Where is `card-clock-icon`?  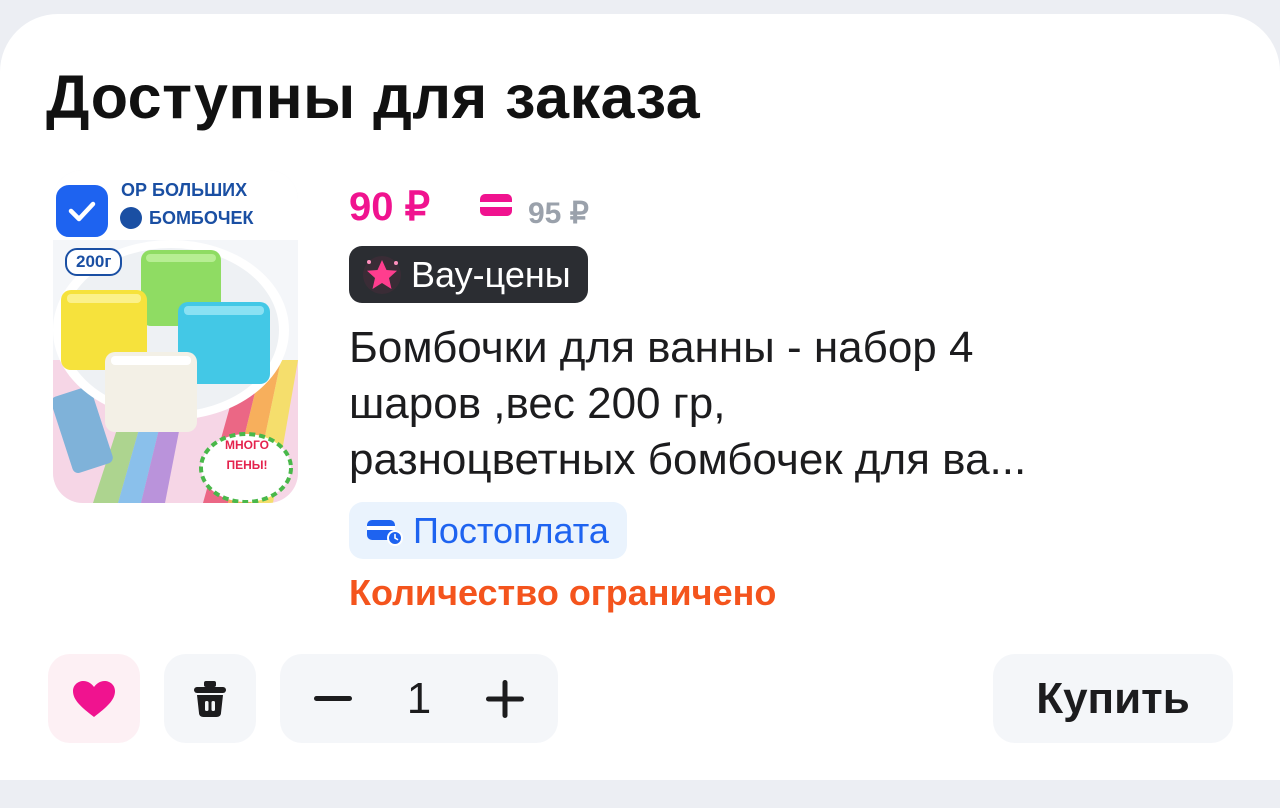 card-clock-icon is located at coordinates (385, 533).